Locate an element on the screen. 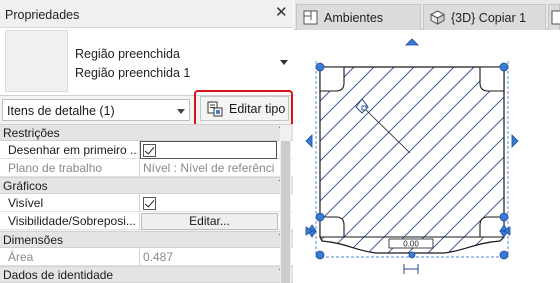 The width and height of the screenshot is (560, 283). tab-ambientes: Ambientes is located at coordinates (358, 17).